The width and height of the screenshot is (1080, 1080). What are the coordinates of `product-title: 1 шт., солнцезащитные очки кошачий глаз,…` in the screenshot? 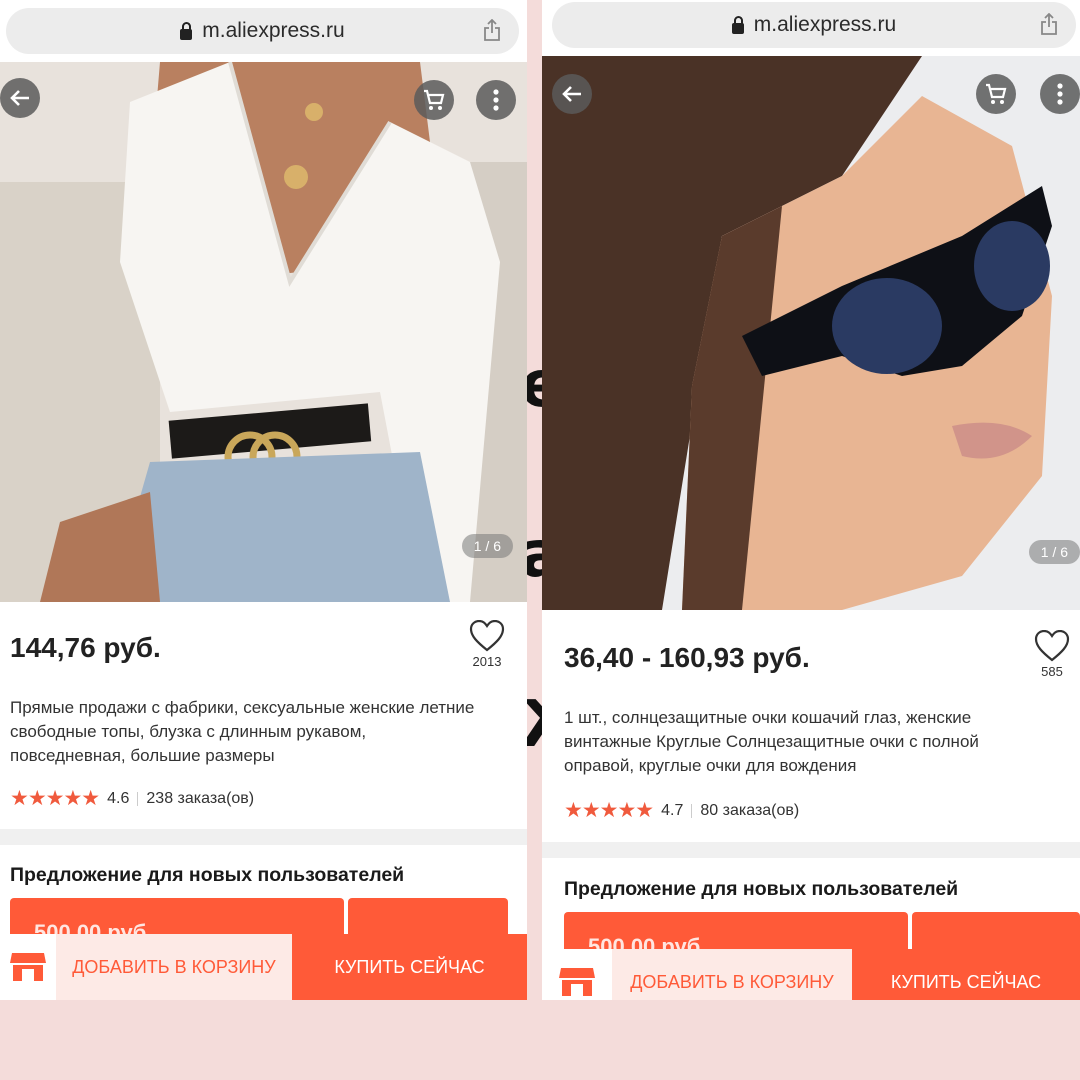 It's located at (804, 742).